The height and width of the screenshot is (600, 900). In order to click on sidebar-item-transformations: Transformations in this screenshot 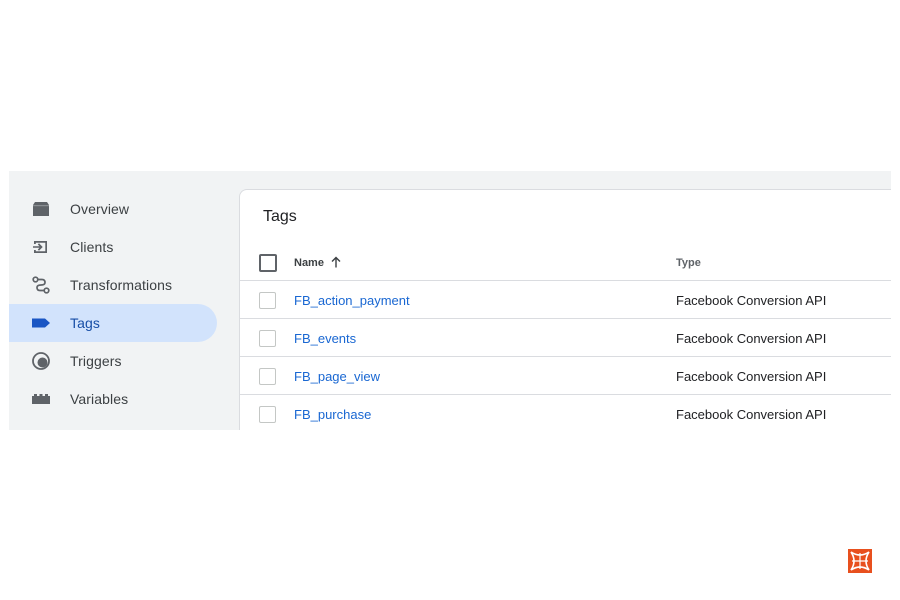, I will do `click(113, 285)`.